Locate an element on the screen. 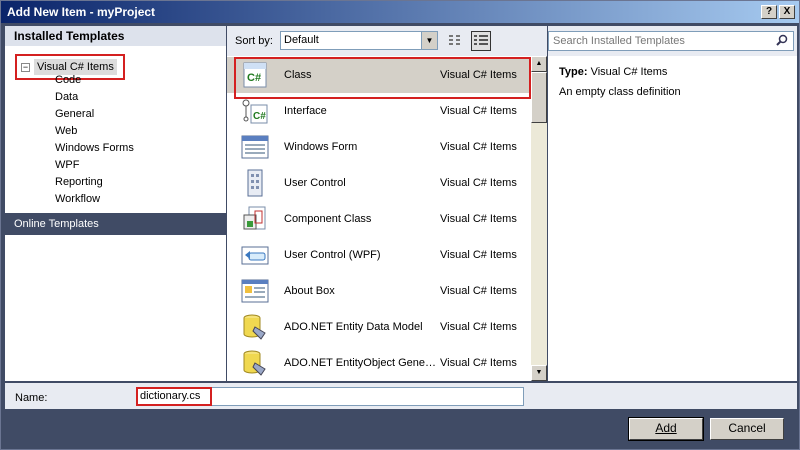  search-placeholder: Search Installed Templates is located at coordinates (619, 41).